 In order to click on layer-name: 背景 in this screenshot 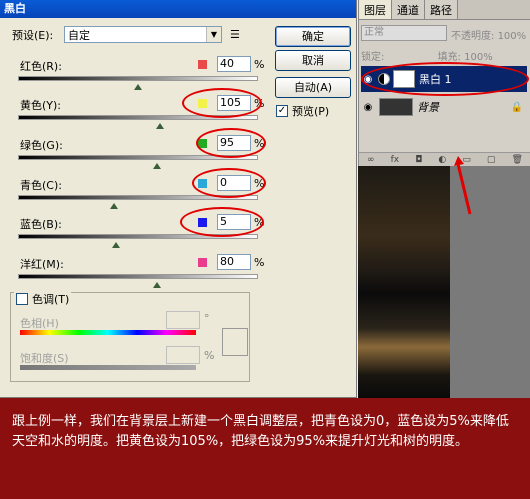, I will do `click(428, 107)`.